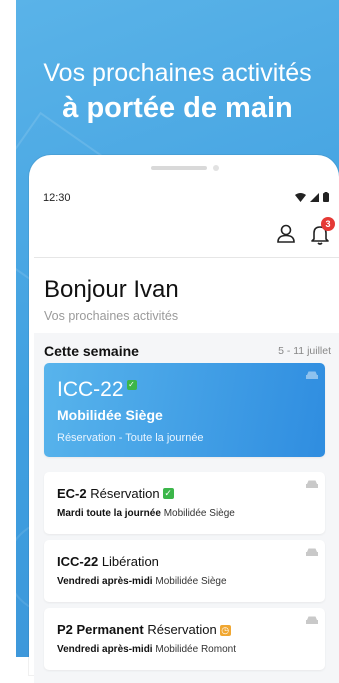 The image size is (339, 683). Describe the element at coordinates (225, 630) in the screenshot. I see `pending-icon: ◷` at that location.